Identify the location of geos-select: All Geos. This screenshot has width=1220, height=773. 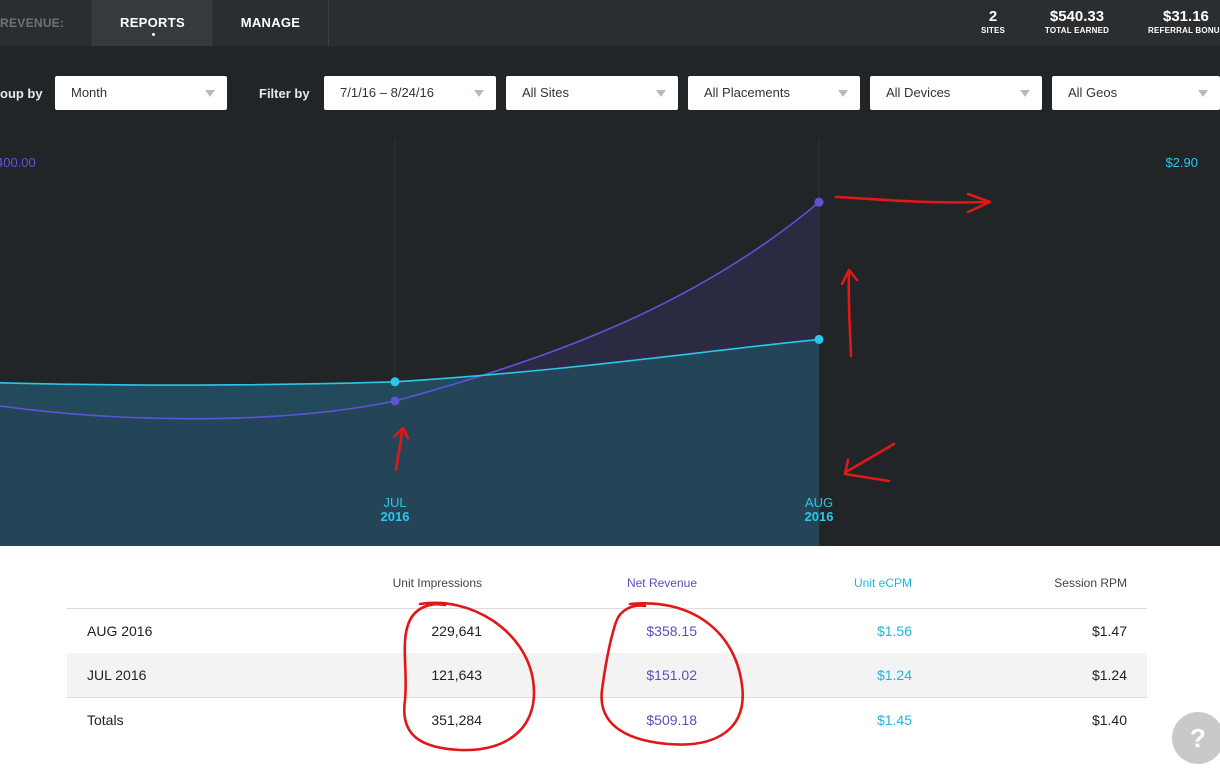
(1136, 93).